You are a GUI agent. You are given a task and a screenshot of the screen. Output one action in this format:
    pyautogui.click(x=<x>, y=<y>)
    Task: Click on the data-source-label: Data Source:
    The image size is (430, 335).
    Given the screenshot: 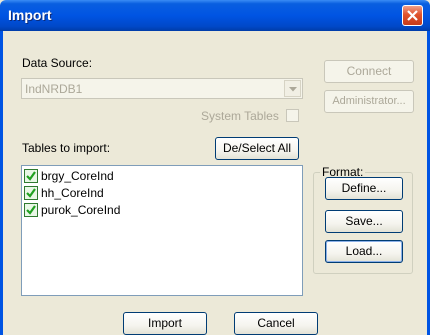 What is the action you would take?
    pyautogui.click(x=57, y=63)
    